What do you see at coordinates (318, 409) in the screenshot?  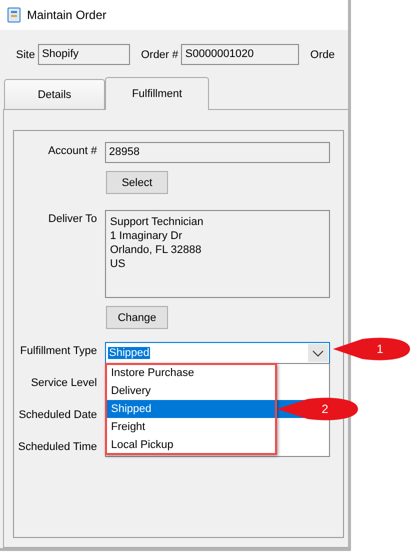 I see `callout-tooltip: 2` at bounding box center [318, 409].